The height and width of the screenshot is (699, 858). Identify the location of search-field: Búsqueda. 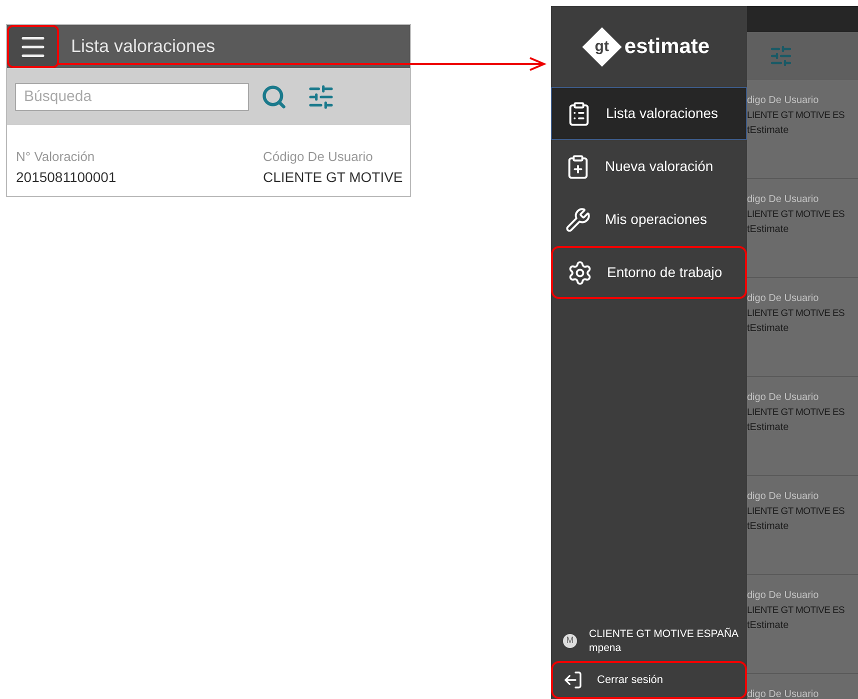
(132, 96).